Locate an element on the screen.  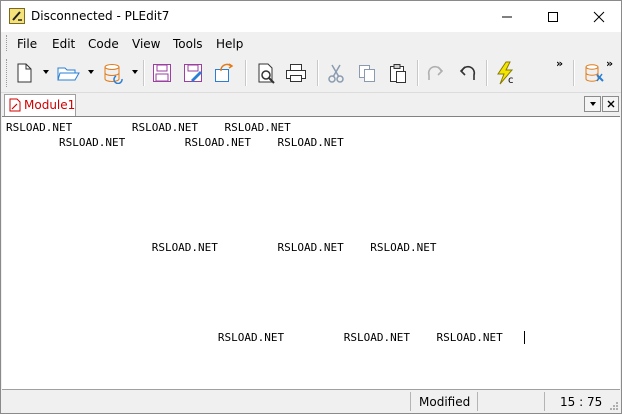
execute-code-button: c is located at coordinates (506, 73).